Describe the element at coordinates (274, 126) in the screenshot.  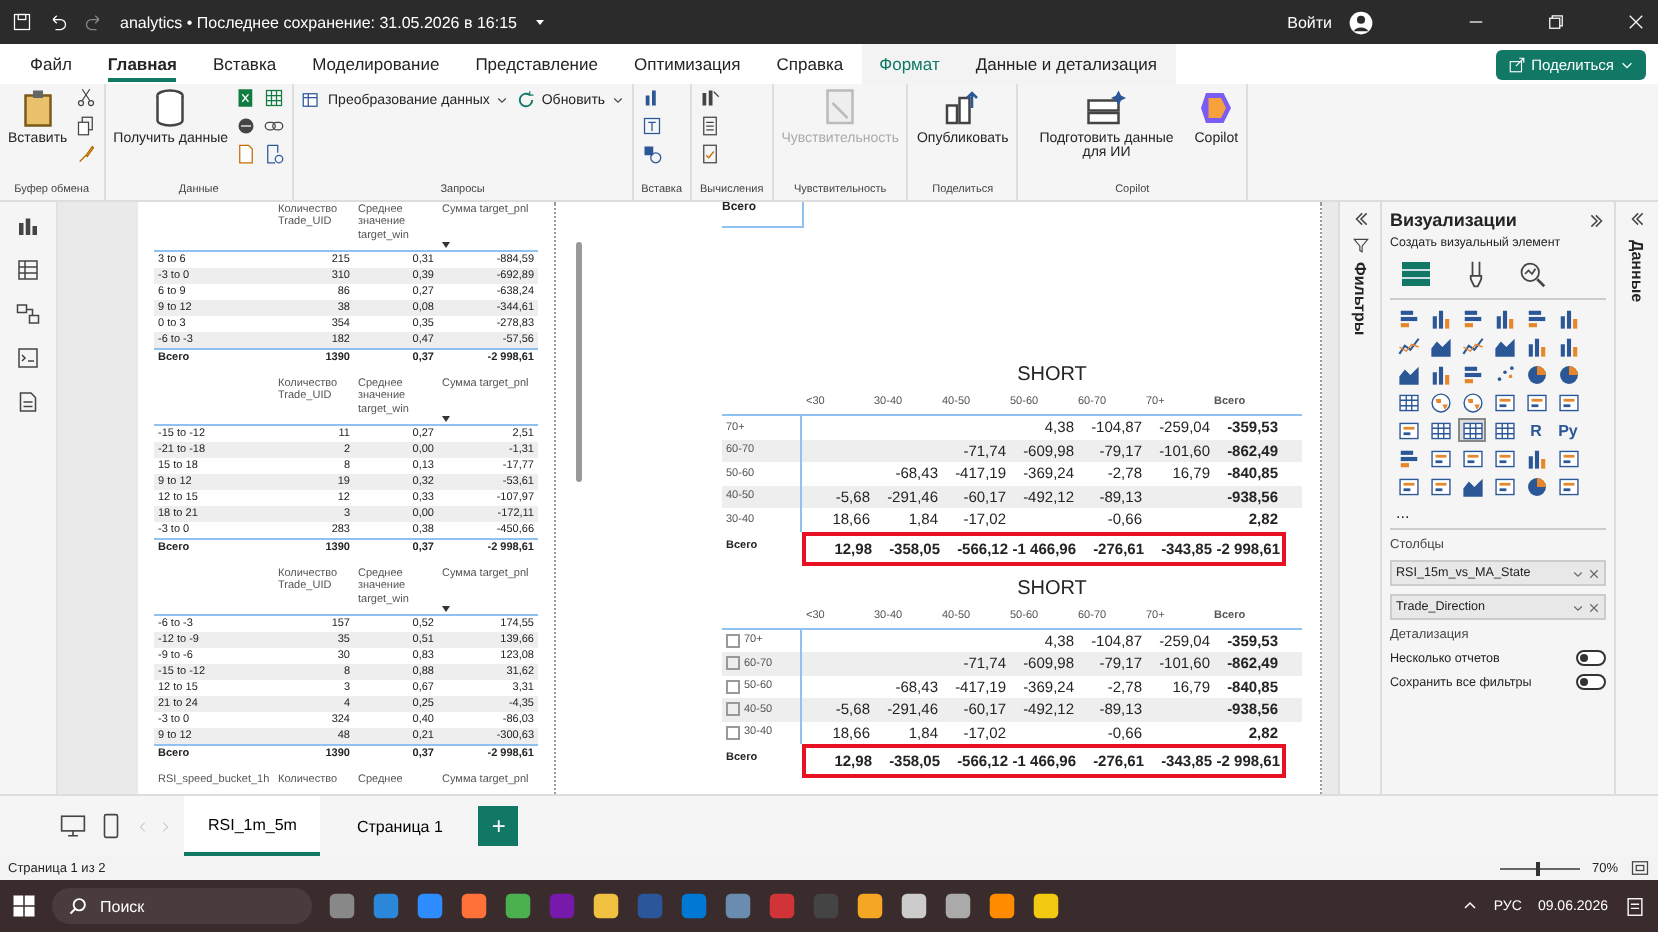
I see `link-icon` at that location.